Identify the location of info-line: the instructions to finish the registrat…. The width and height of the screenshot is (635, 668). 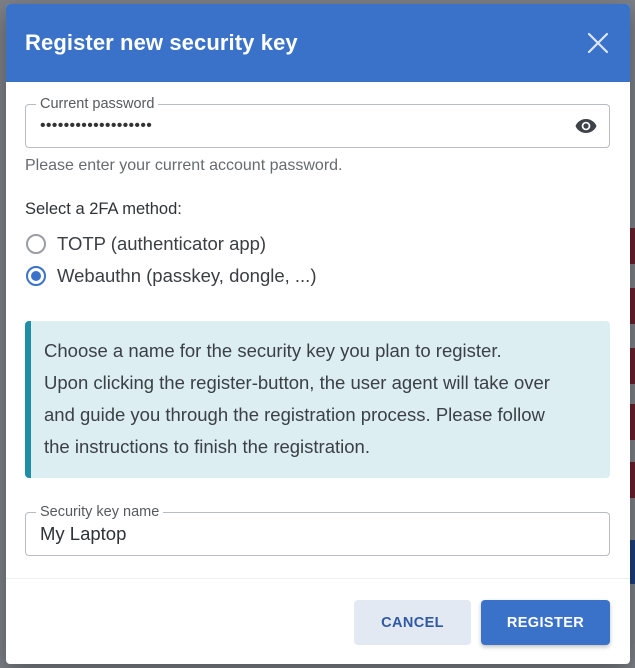
(207, 446).